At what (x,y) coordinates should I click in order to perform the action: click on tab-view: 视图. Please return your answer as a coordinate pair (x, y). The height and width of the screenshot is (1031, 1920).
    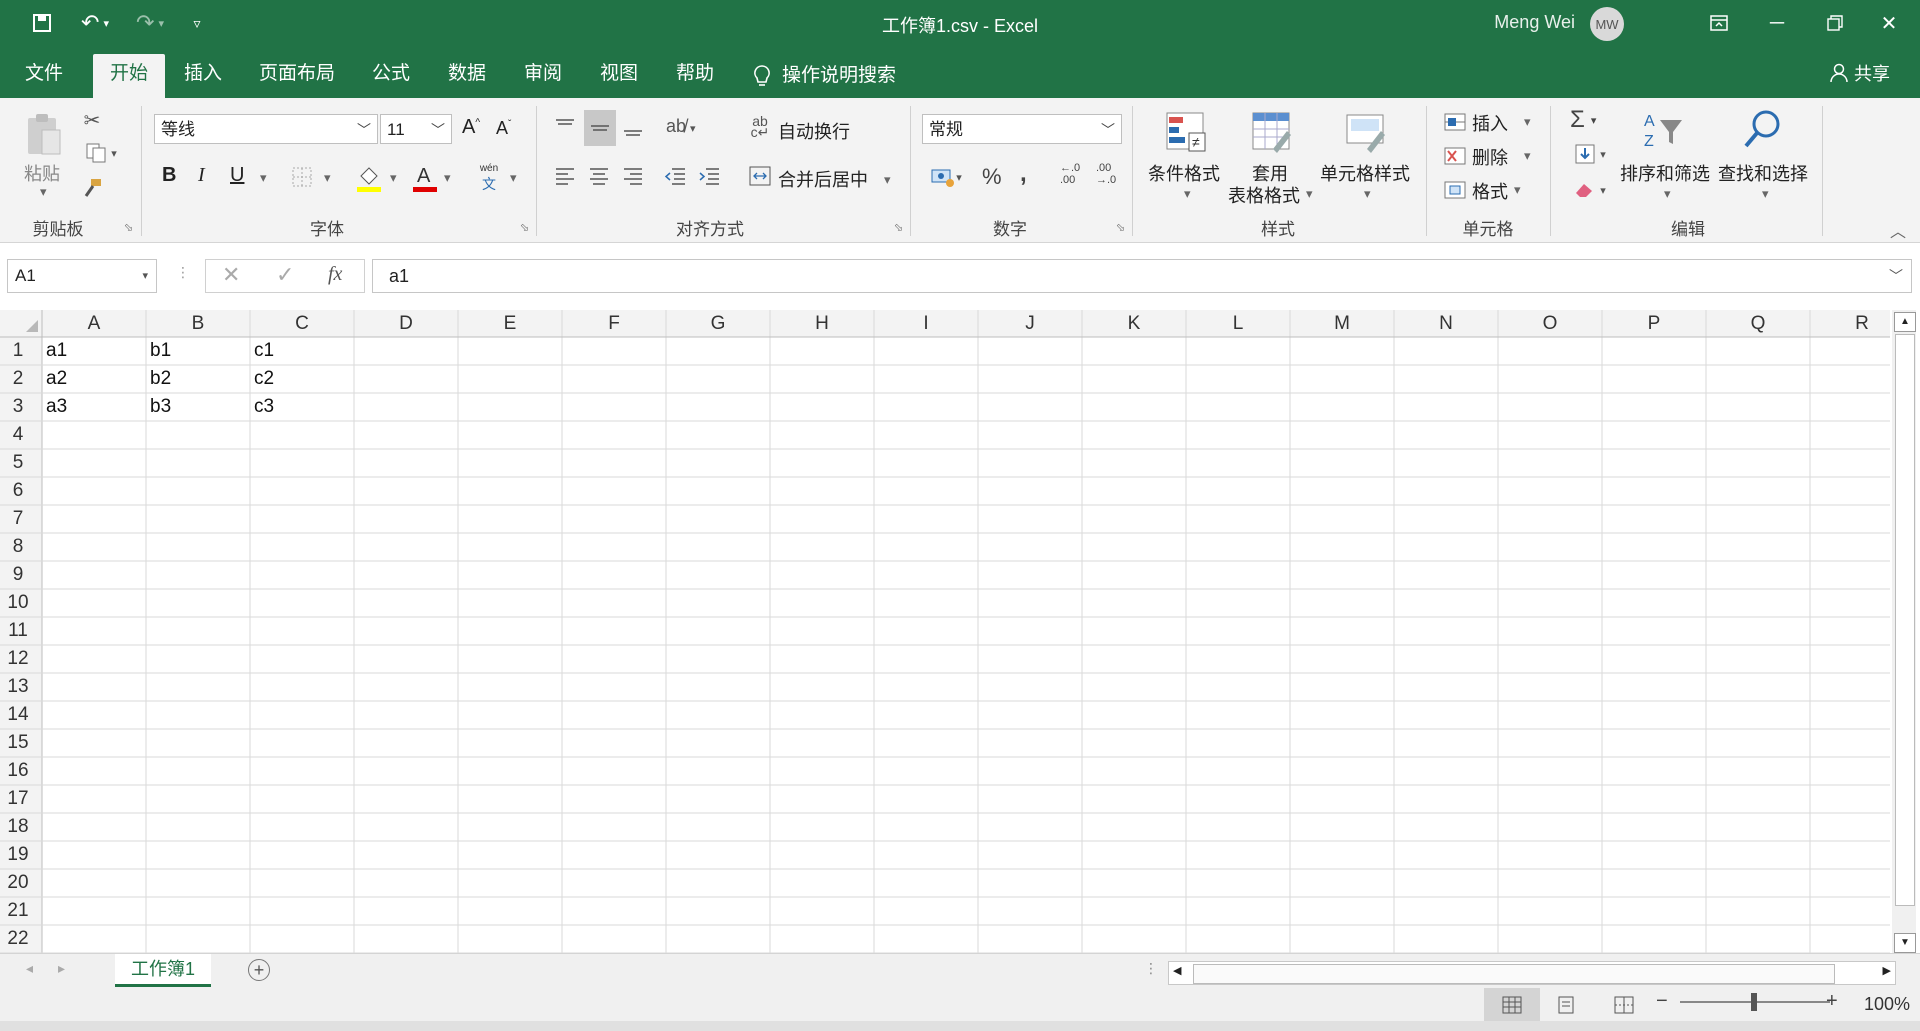
    Looking at the image, I should click on (619, 76).